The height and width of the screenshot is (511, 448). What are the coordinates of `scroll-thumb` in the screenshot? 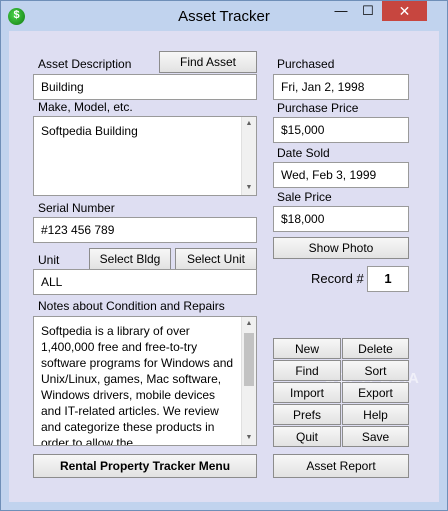 It's located at (249, 359).